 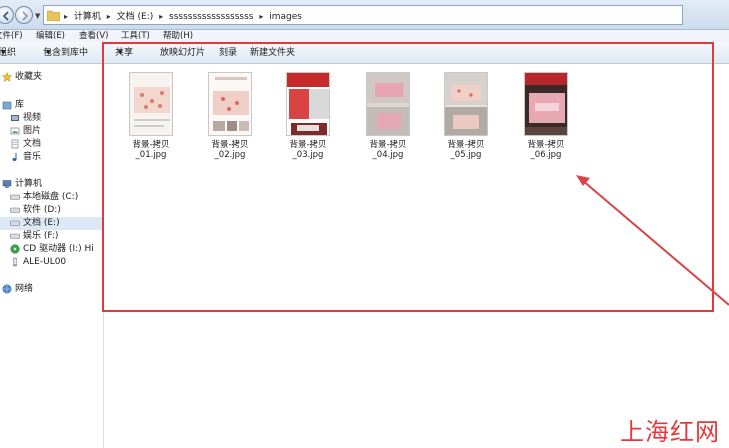 I want to click on file-item: 背景-拷贝 _06.jpg, so click(x=546, y=116).